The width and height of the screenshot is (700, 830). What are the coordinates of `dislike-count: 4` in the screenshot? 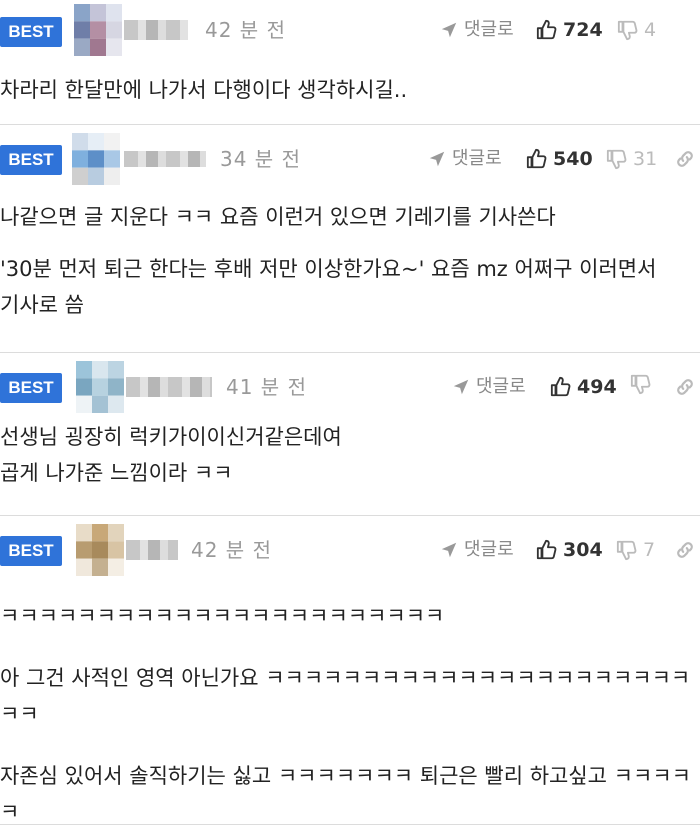 It's located at (650, 30).